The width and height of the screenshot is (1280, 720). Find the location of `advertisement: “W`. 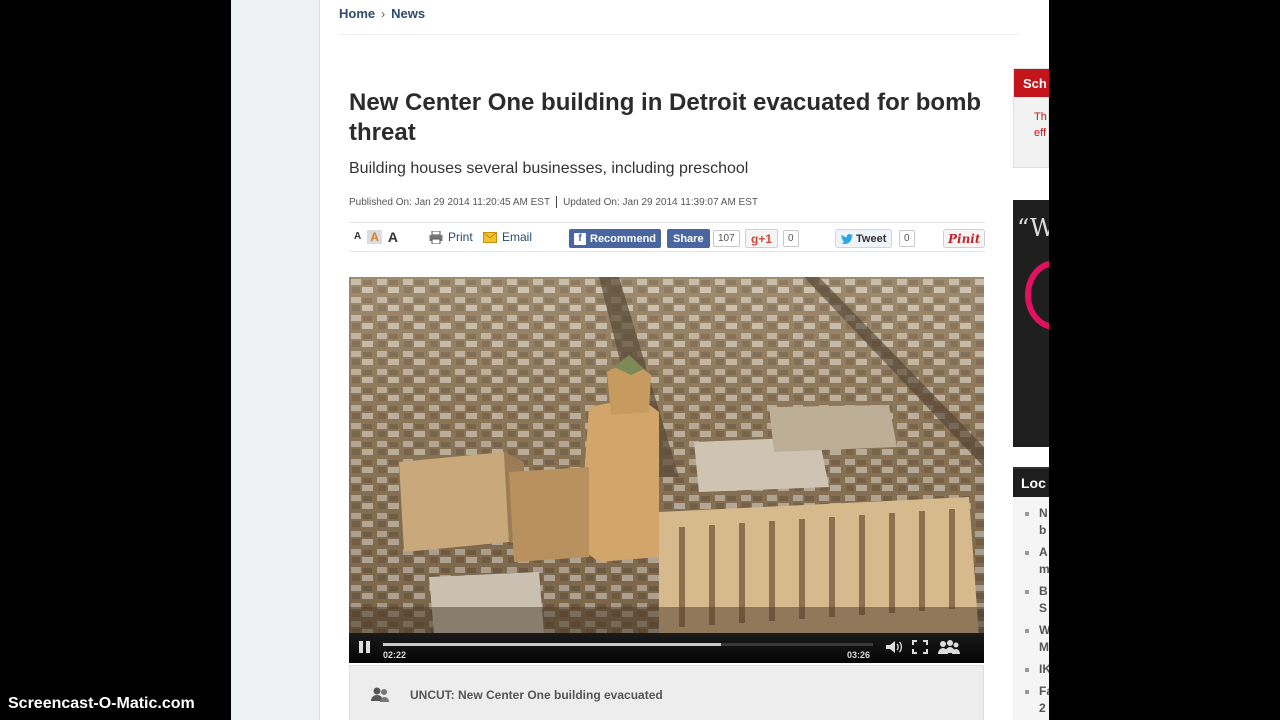

advertisement: “W is located at coordinates (1031, 323).